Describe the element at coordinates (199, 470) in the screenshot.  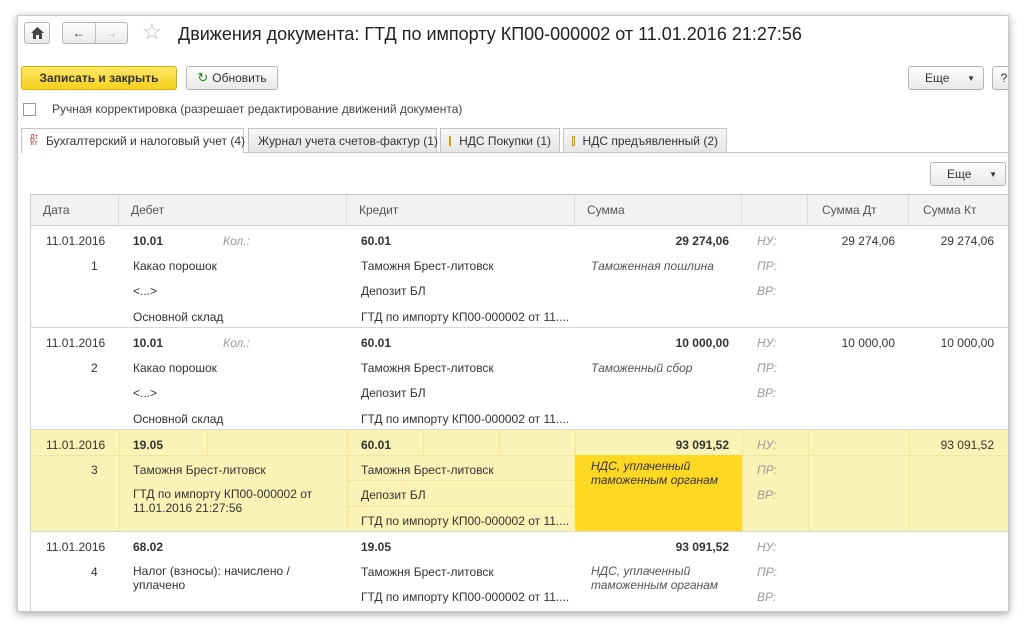
I see `debit-subconto: Таможня Брест-литовск` at that location.